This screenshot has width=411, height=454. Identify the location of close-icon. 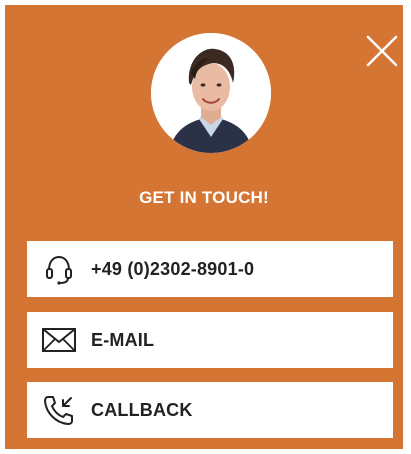
(382, 51).